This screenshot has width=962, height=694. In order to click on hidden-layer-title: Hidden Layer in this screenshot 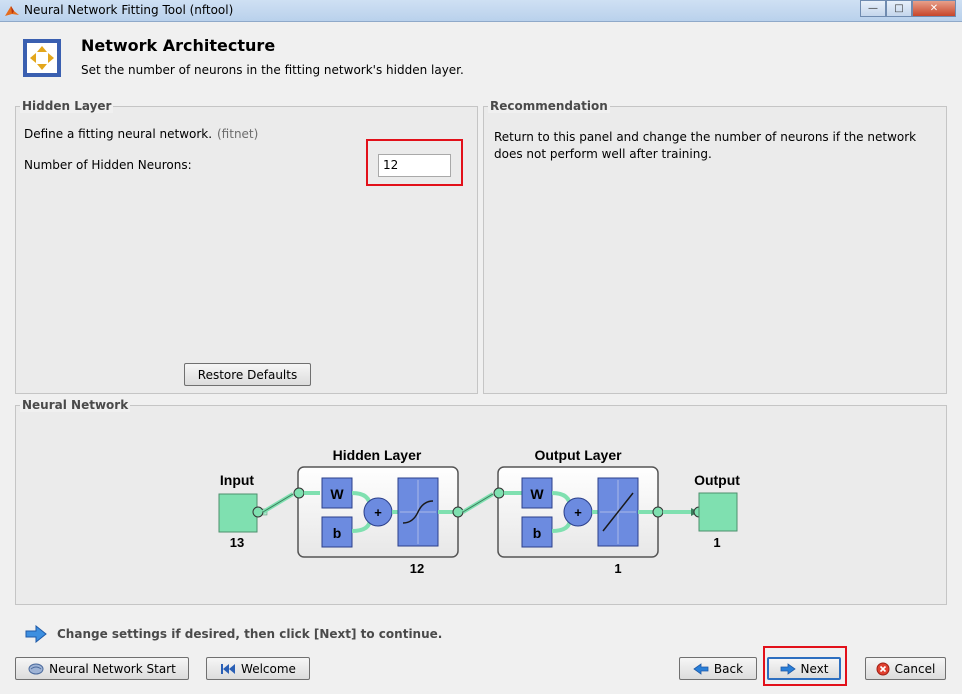, I will do `click(377, 455)`.